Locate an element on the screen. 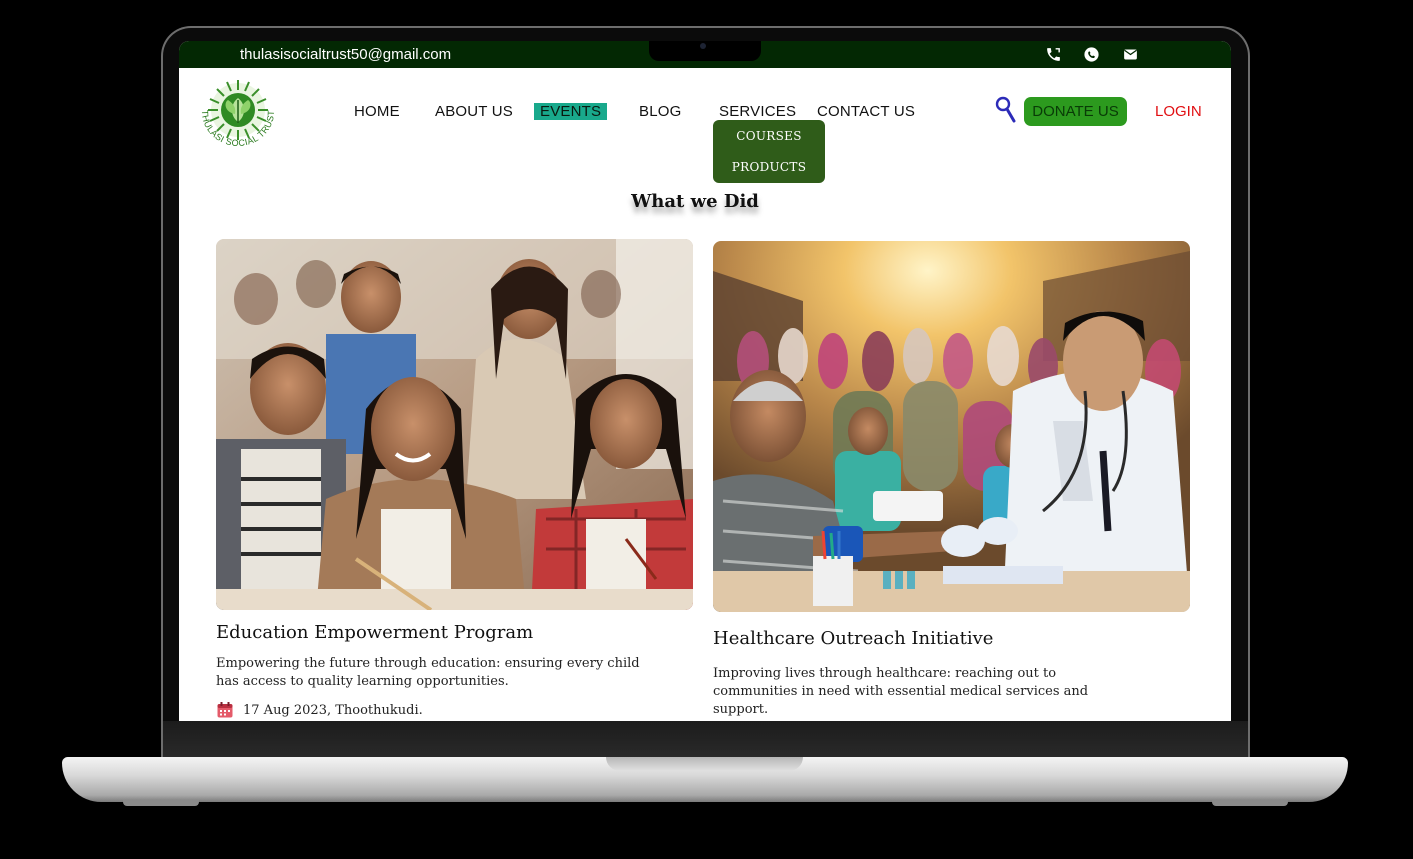  healthcare-photo is located at coordinates (951, 426).